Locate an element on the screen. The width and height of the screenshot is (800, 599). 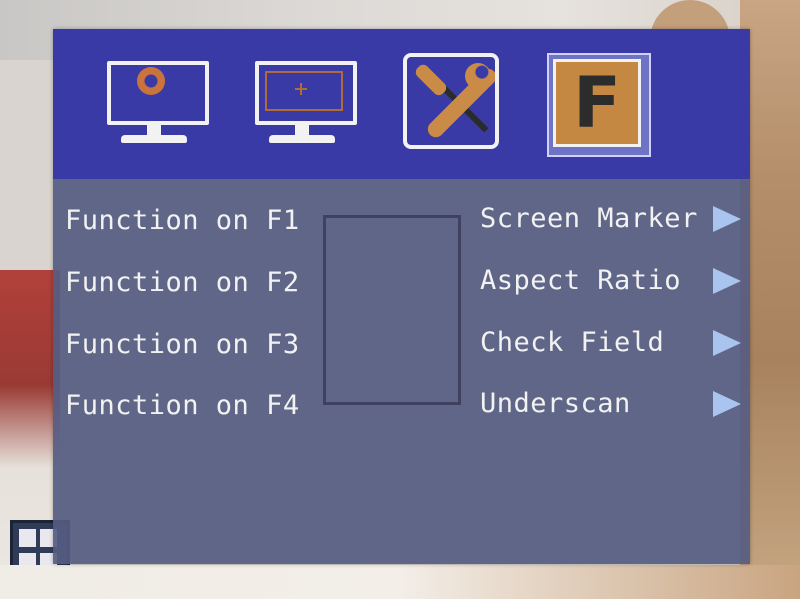
tab-picture-settings is located at coordinates (156, 105).